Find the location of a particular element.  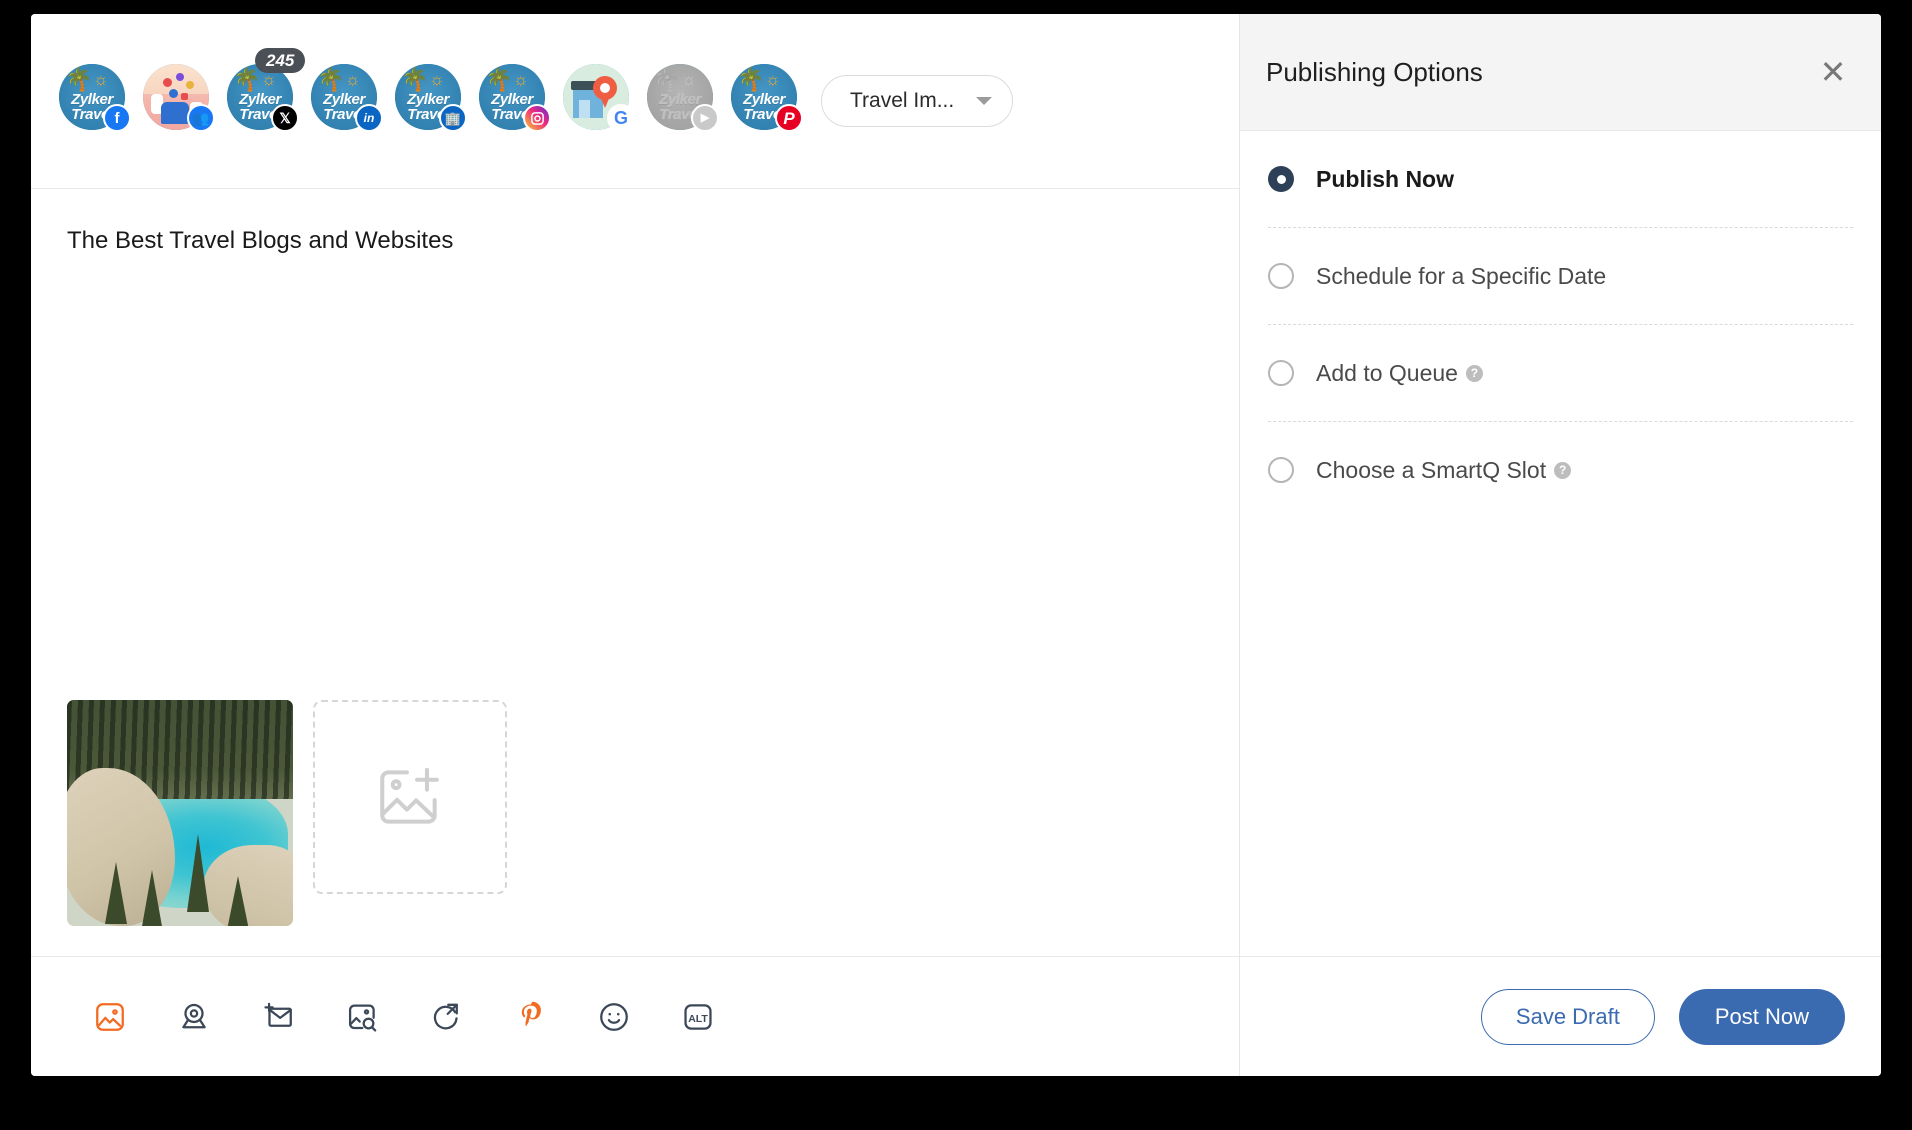

channel-avatar-google-business: G is located at coordinates (605, 101).